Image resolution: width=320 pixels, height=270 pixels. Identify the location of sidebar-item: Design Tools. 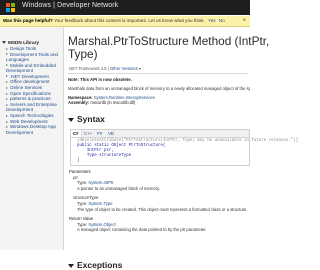
(34, 48).